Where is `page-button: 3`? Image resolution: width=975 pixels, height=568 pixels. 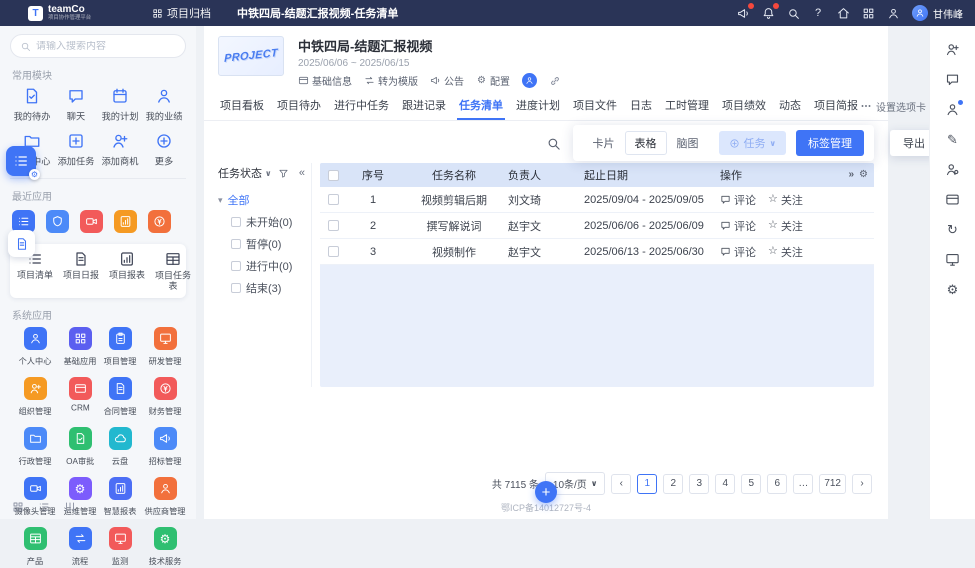
page-button: 3 is located at coordinates (699, 483).